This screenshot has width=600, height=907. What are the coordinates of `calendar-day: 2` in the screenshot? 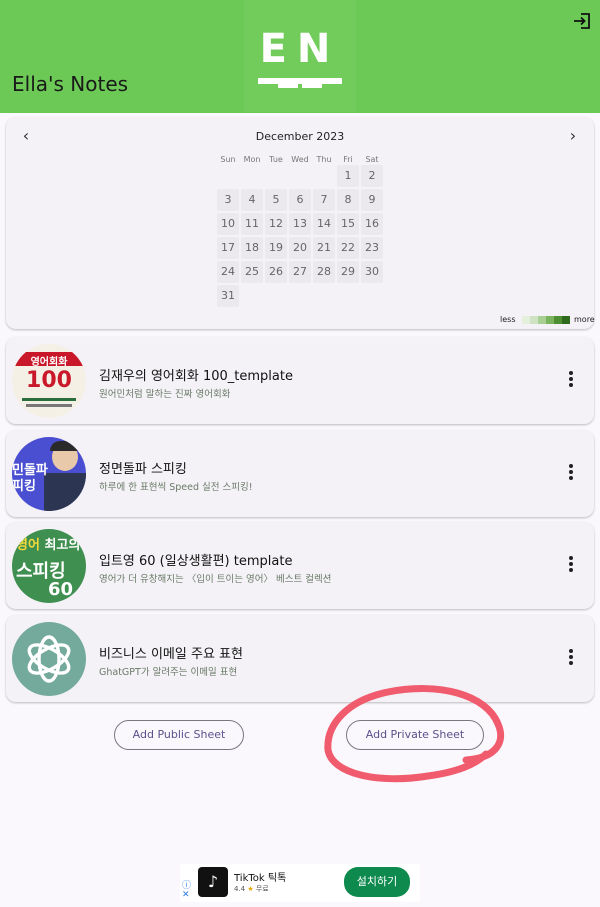 It's located at (372, 176).